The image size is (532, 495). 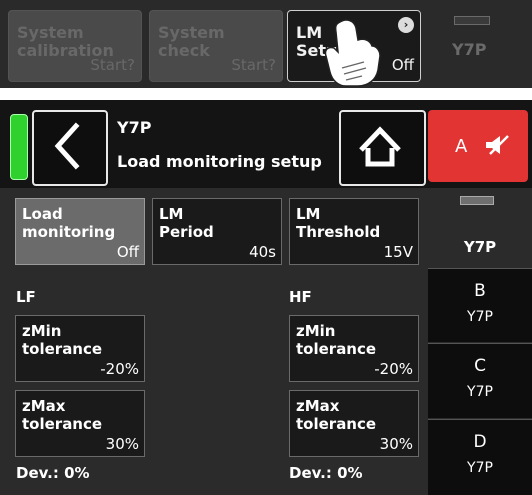 What do you see at coordinates (42, 214) in the screenshot?
I see `button-label-line1: Load` at bounding box center [42, 214].